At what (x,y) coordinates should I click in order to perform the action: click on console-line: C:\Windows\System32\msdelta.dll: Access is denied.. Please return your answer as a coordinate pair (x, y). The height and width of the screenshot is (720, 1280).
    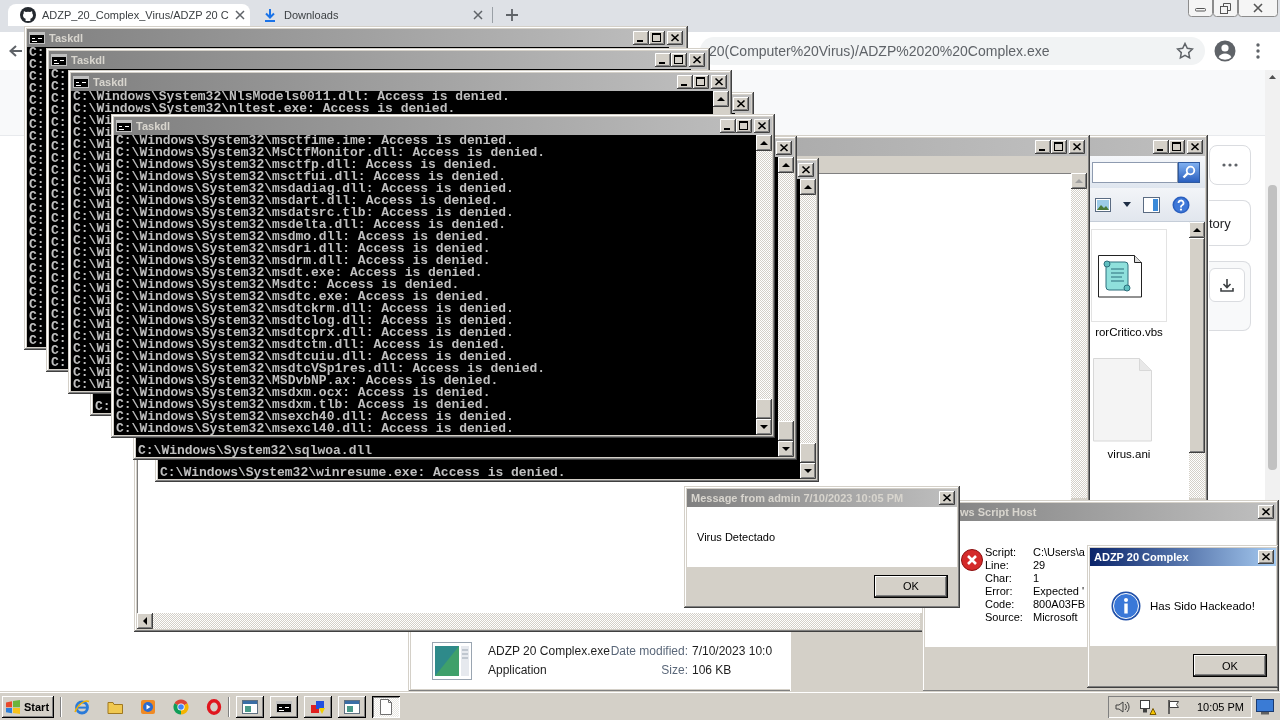
    Looking at the image, I should click on (311, 225).